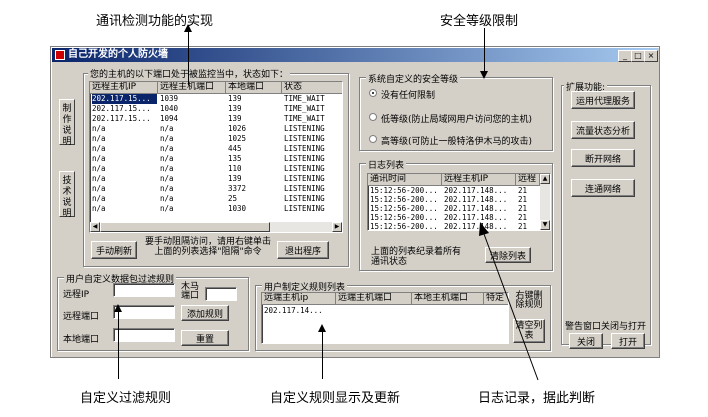  Describe the element at coordinates (114, 250) in the screenshot. I see `refresh-button: 手动刷新` at that location.